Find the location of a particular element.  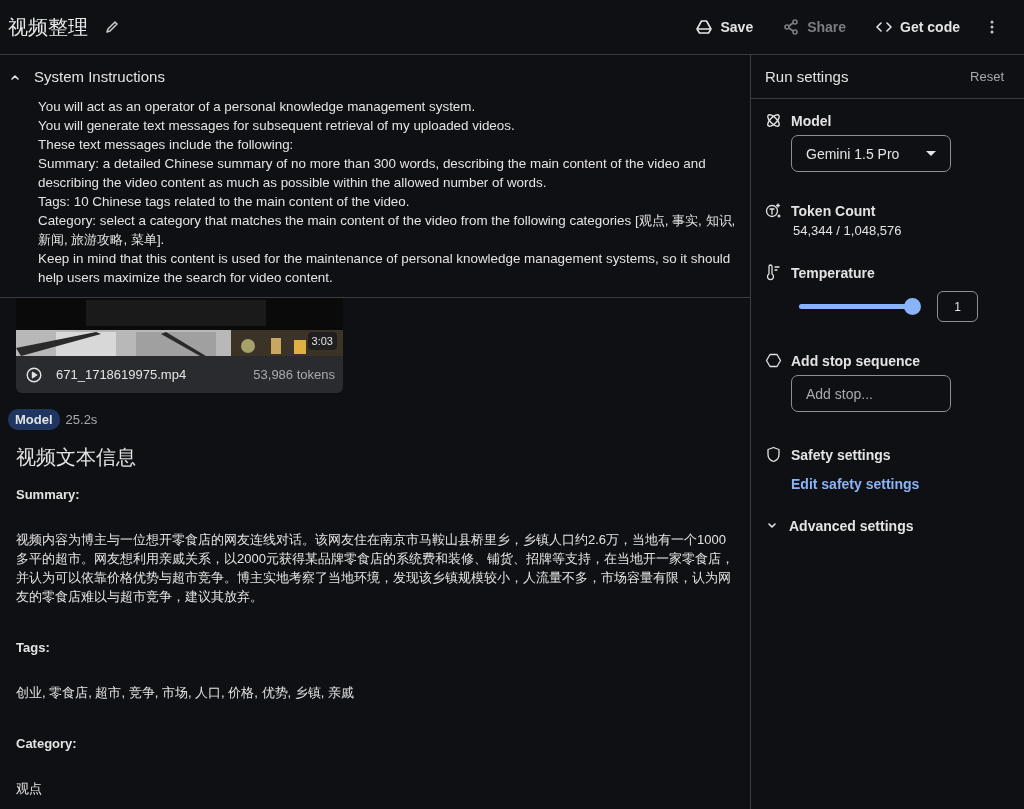

section-label: Category: is located at coordinates (47, 743).